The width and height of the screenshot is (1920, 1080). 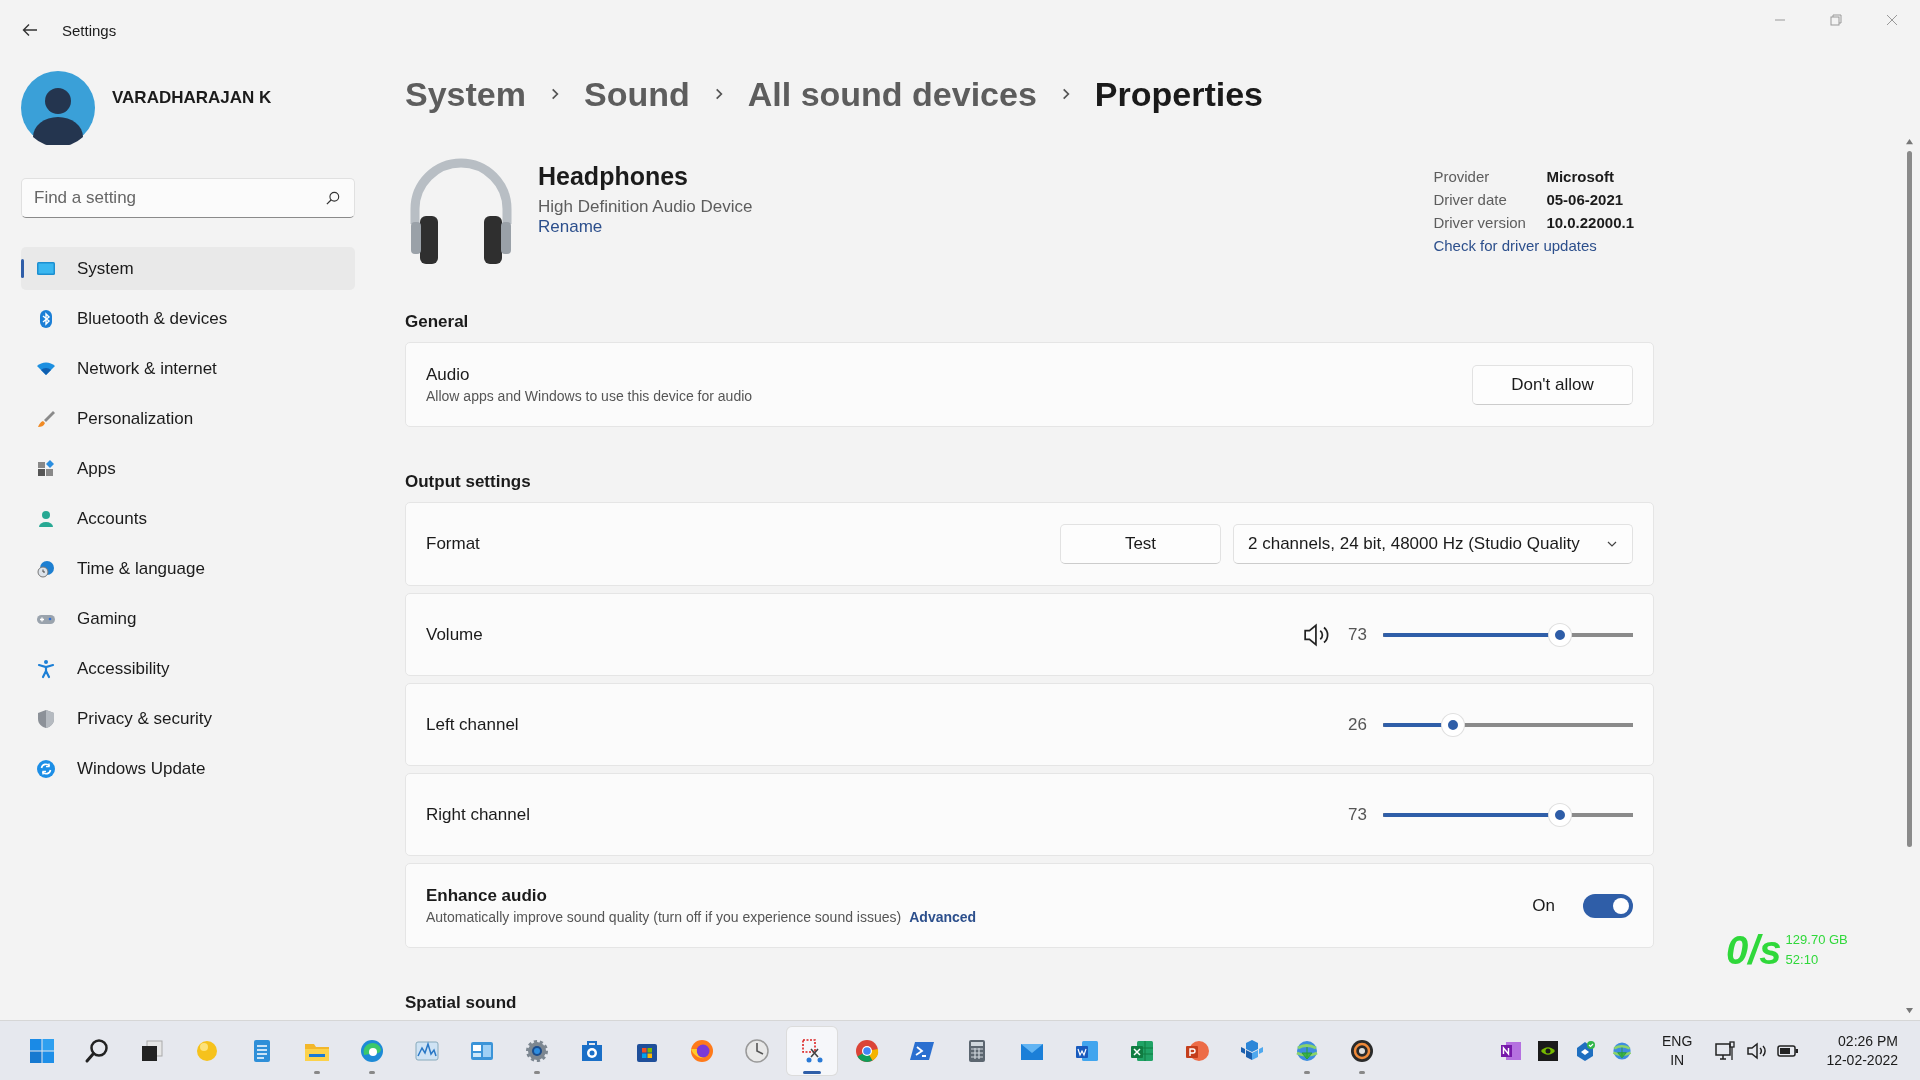 What do you see at coordinates (188, 268) in the screenshot?
I see `nav-item: System` at bounding box center [188, 268].